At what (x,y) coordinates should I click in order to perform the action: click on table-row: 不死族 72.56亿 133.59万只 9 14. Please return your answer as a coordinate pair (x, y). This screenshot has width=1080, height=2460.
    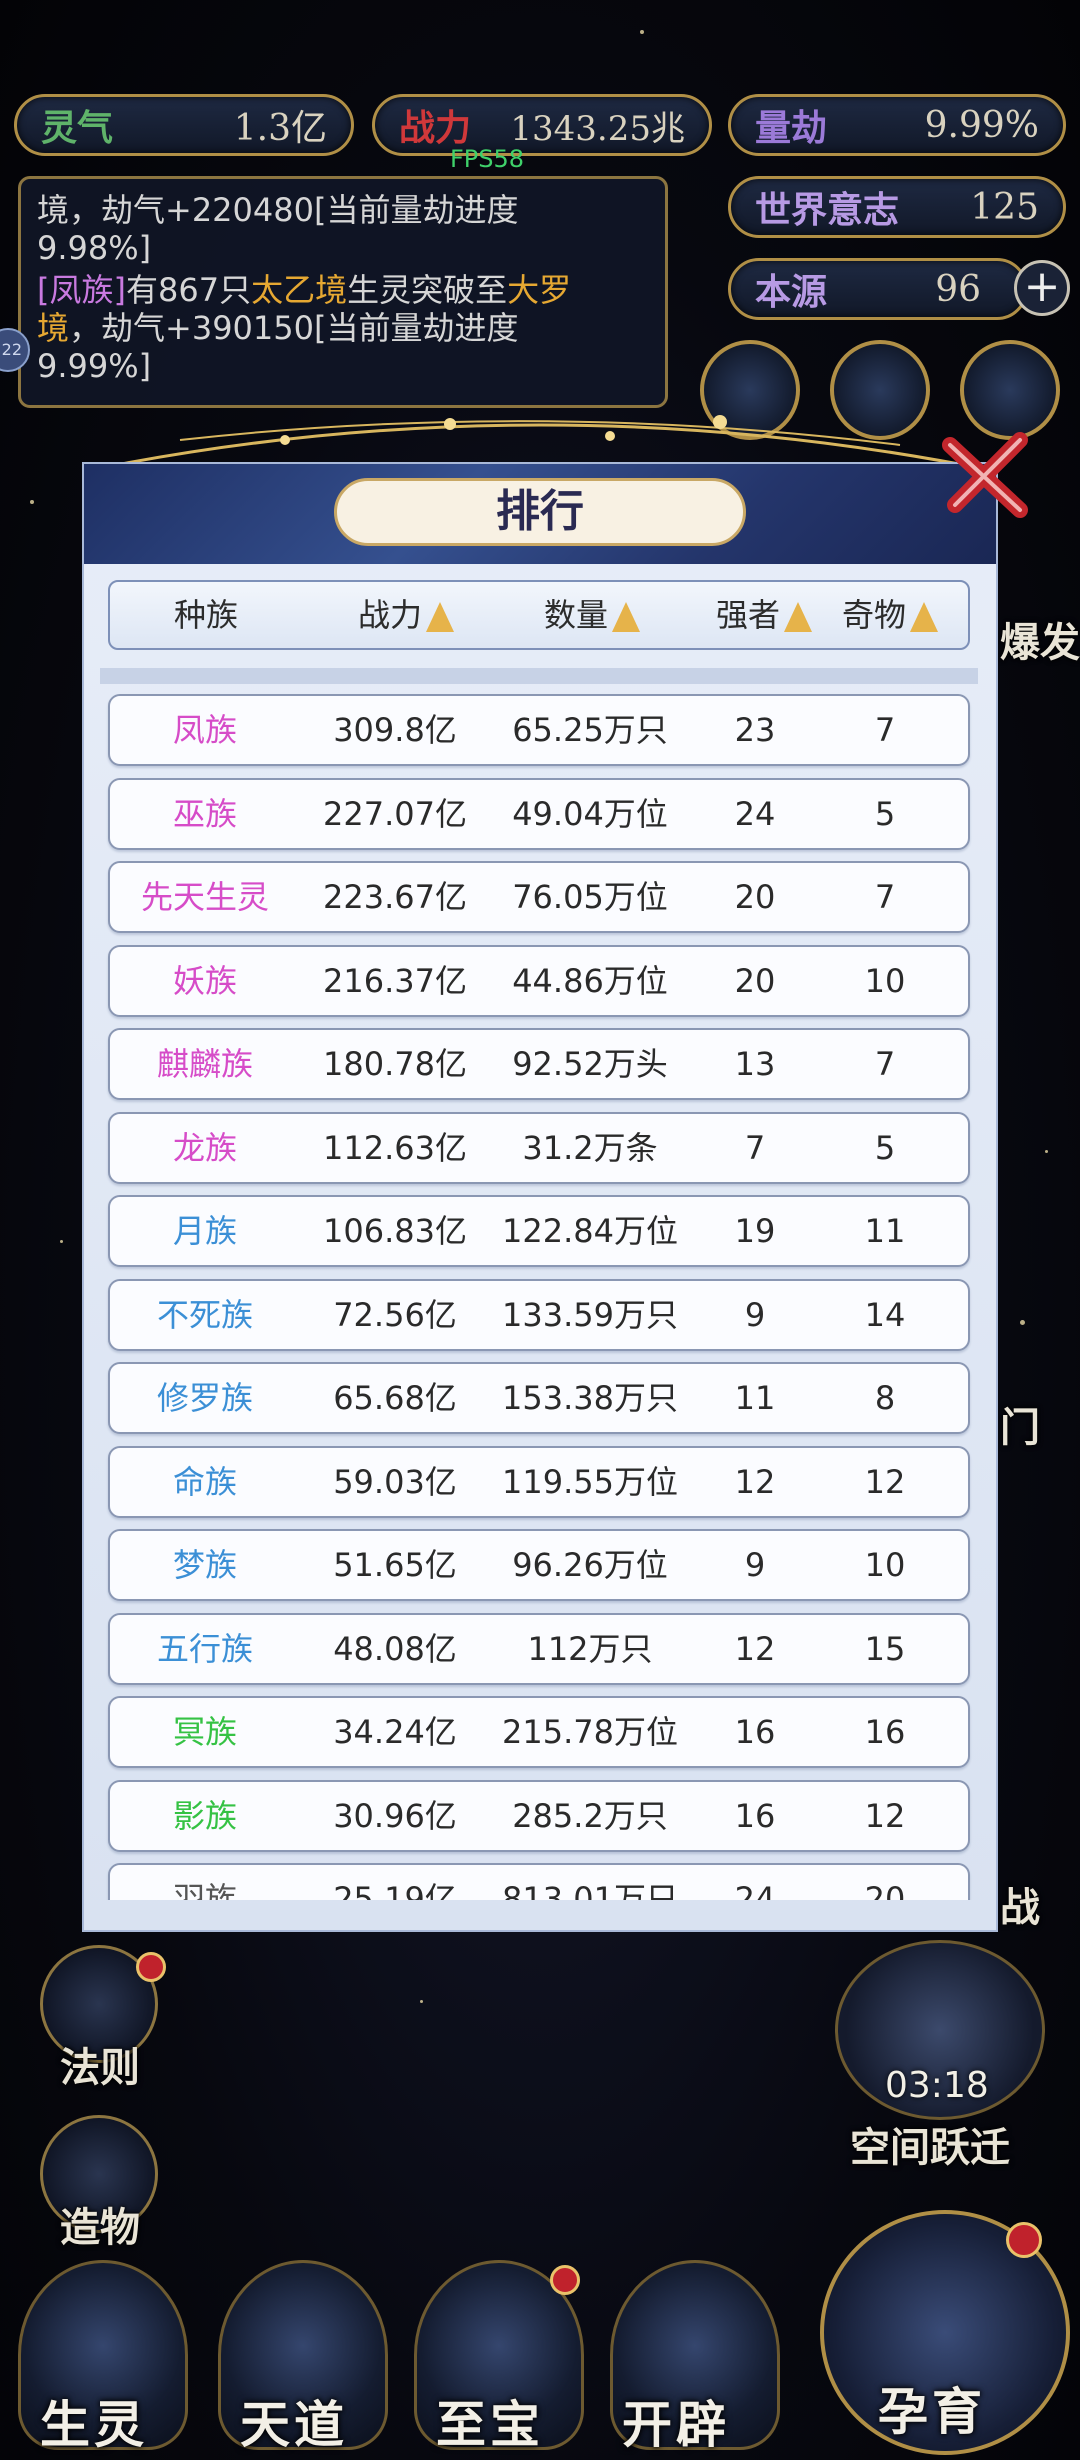
    Looking at the image, I should click on (539, 1314).